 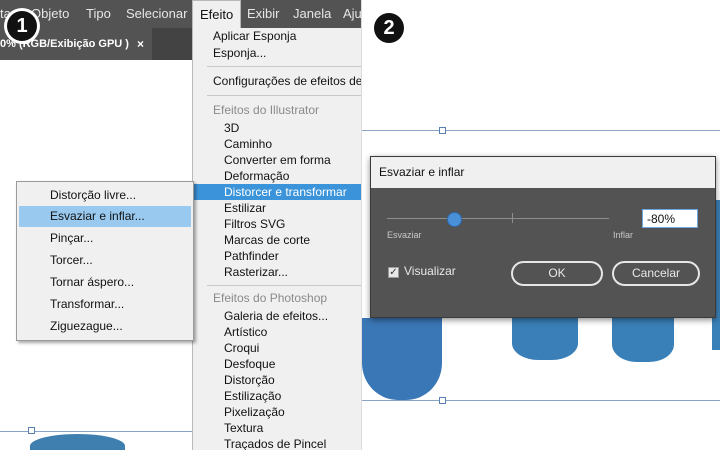 What do you see at coordinates (541, 400) in the screenshot?
I see `artwork-bounding-box-bottom` at bounding box center [541, 400].